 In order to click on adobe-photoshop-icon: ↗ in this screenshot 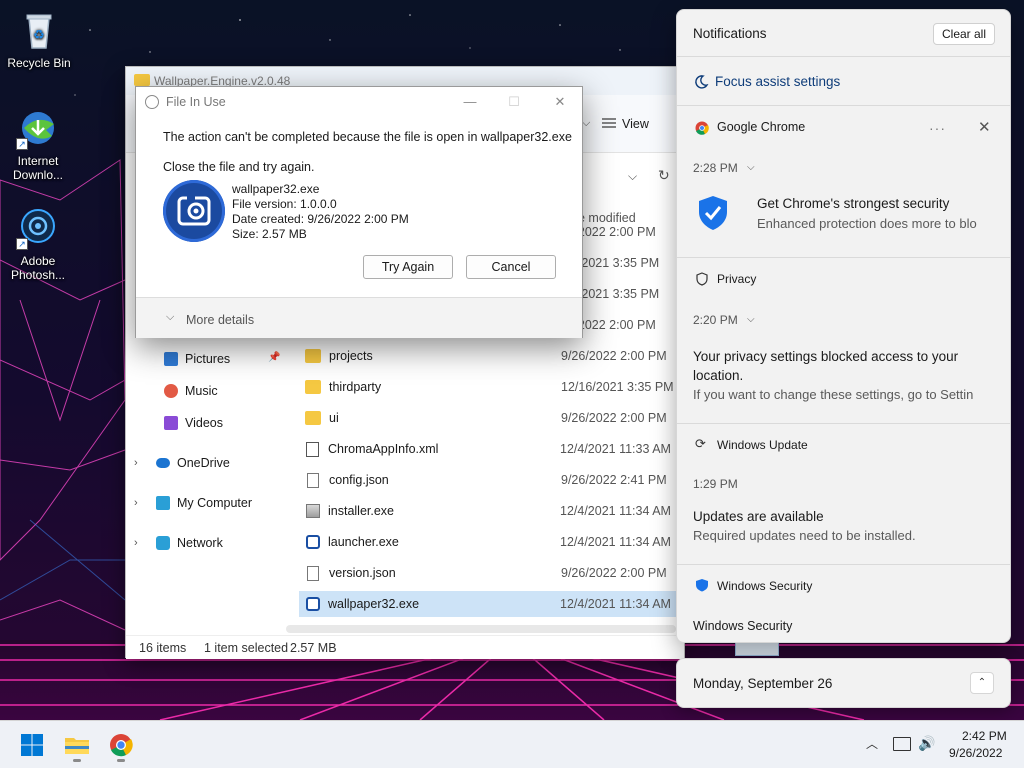, I will do `click(38, 228)`.